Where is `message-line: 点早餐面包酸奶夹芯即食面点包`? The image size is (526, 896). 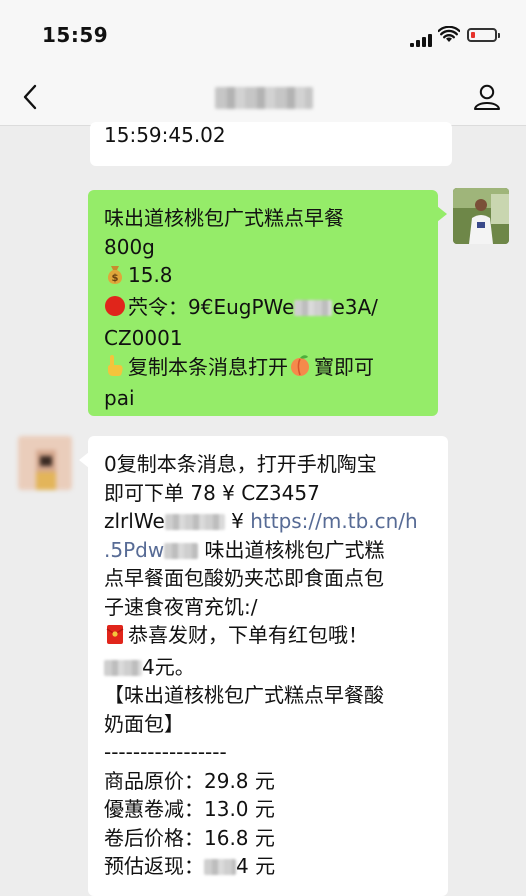
message-line: 点早餐面包酸奶夹芯即食面点包 is located at coordinates (244, 578).